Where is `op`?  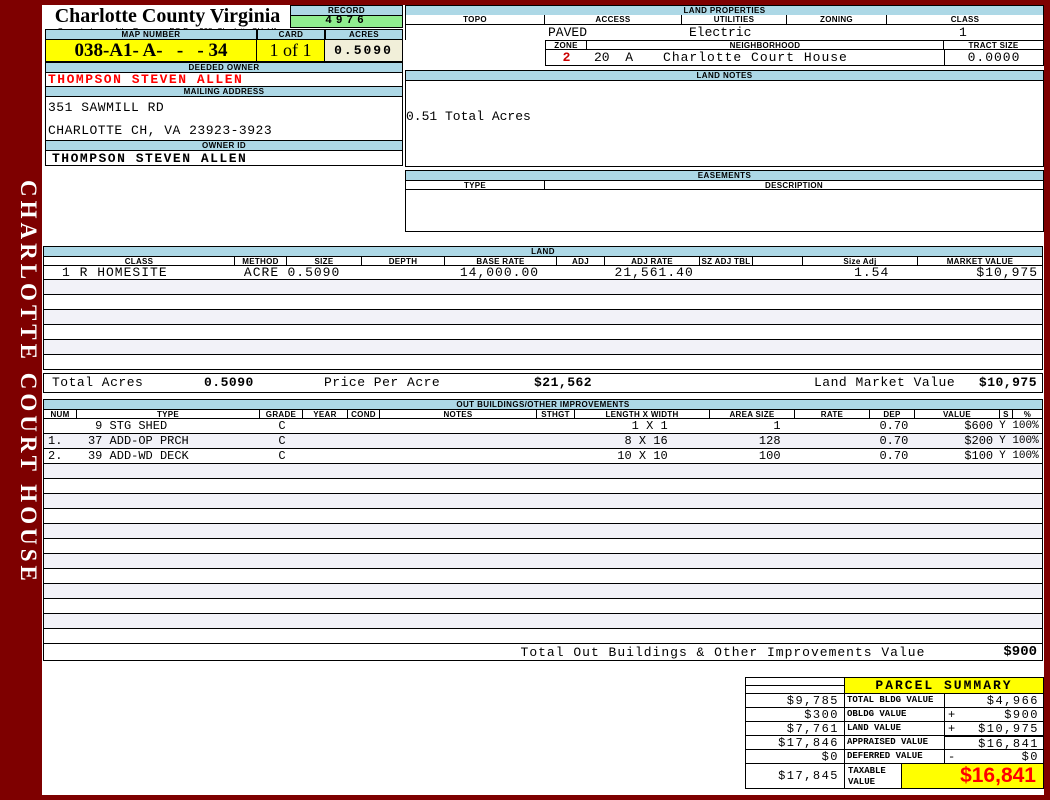
op is located at coordinates (953, 743).